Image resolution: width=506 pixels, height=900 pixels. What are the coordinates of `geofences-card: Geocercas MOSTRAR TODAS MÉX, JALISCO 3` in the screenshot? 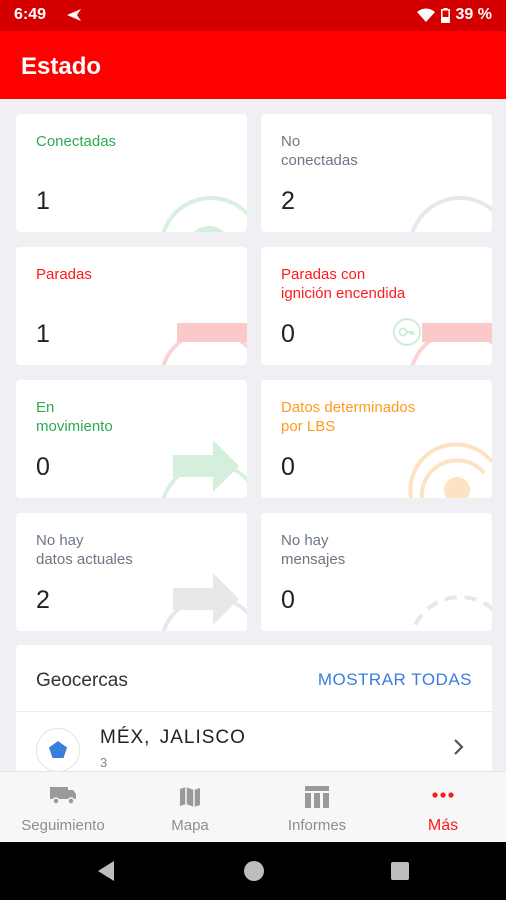 It's located at (254, 715).